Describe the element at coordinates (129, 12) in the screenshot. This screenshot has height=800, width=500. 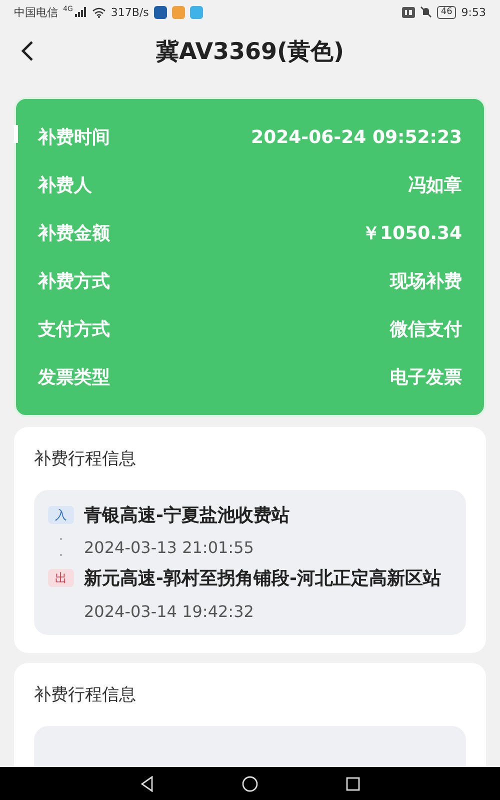
I see `network-speed: 317B/s` at that location.